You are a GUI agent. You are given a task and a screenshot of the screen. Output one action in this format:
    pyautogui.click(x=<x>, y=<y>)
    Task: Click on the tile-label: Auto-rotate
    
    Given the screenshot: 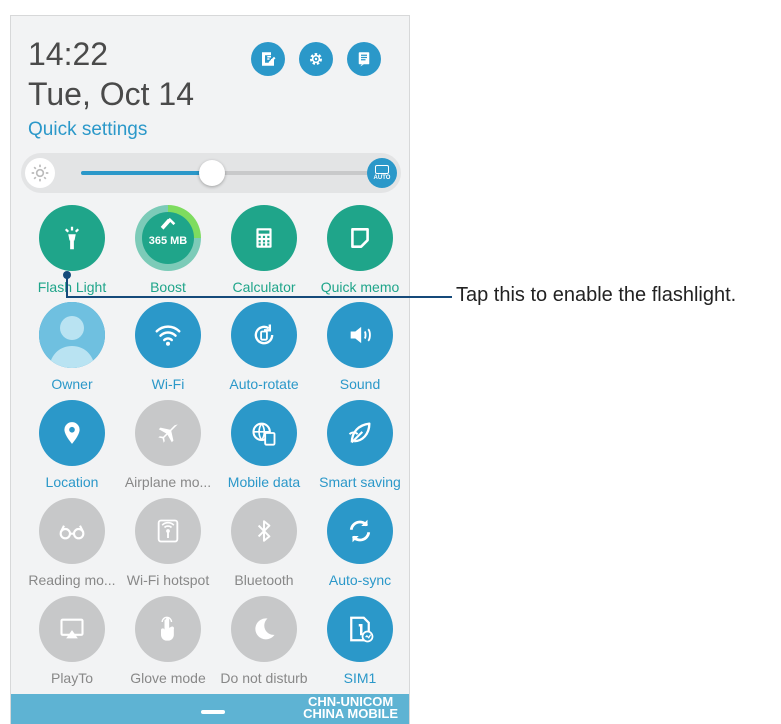 What is the action you would take?
    pyautogui.click(x=264, y=384)
    